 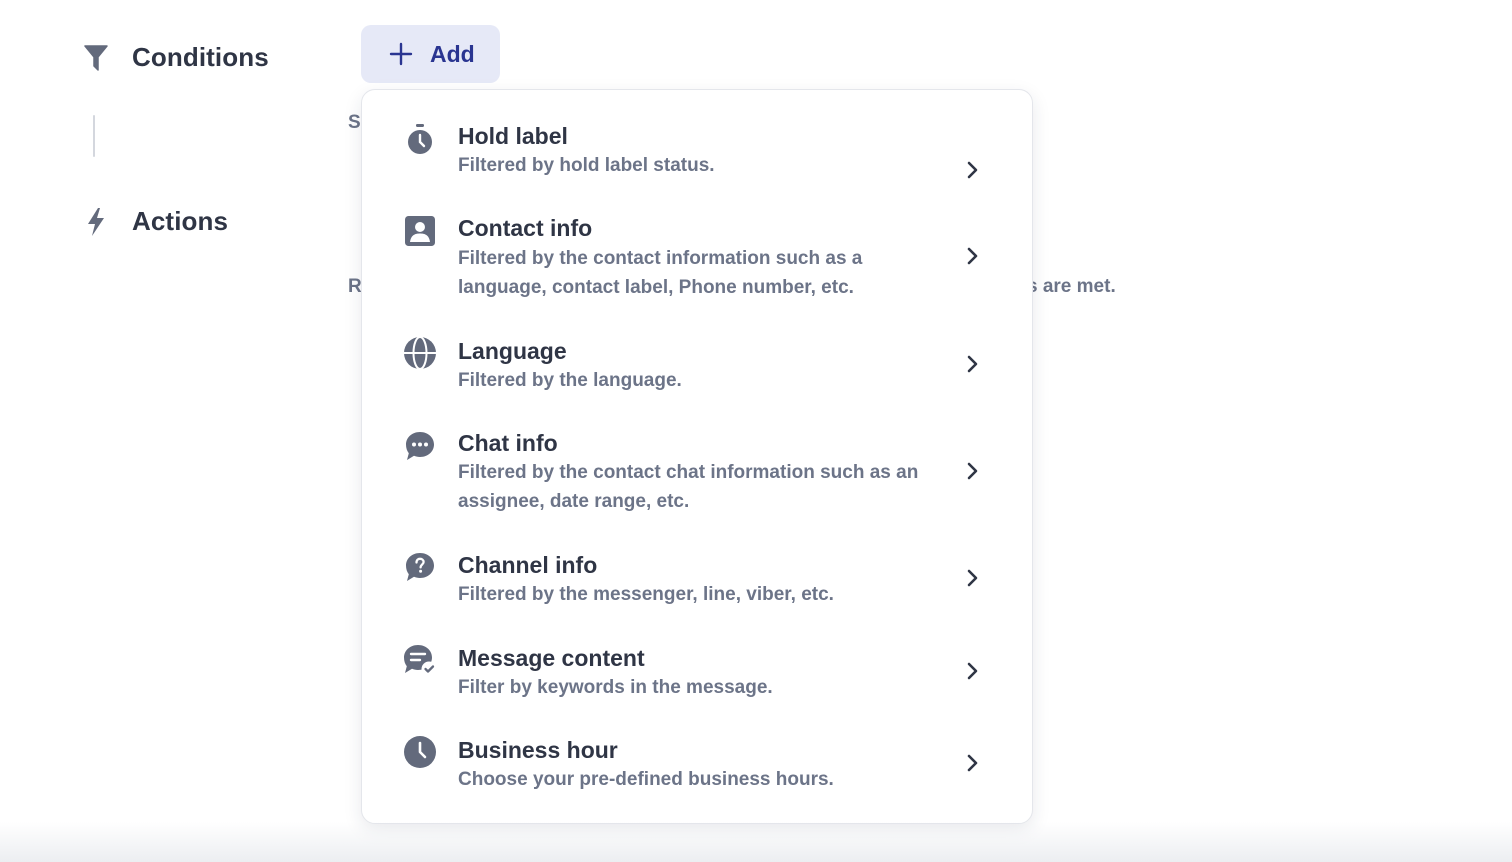 I want to click on conditions-hint-text: S, so click(x=354, y=122).